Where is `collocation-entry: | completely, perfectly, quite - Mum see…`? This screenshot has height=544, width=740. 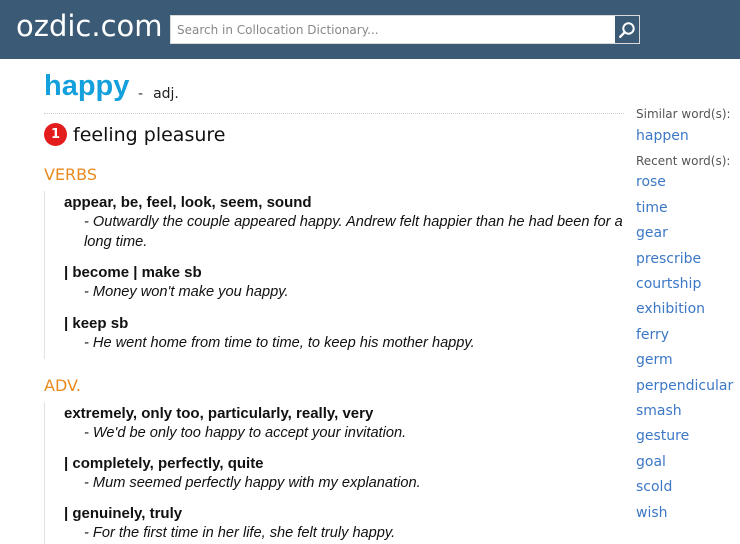 collocation-entry: | completely, perfectly, quite - Mum see… is located at coordinates (347, 473).